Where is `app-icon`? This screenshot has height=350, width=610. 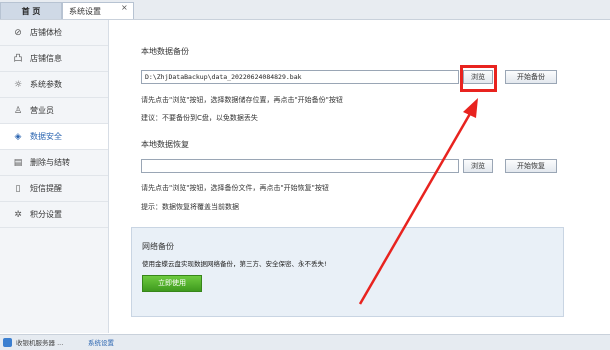 app-icon is located at coordinates (7, 342).